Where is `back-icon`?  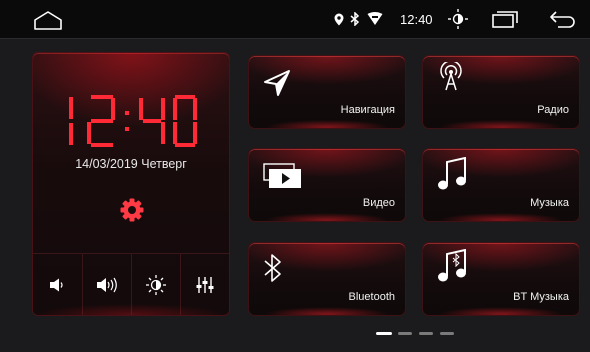
back-icon is located at coordinates (563, 19).